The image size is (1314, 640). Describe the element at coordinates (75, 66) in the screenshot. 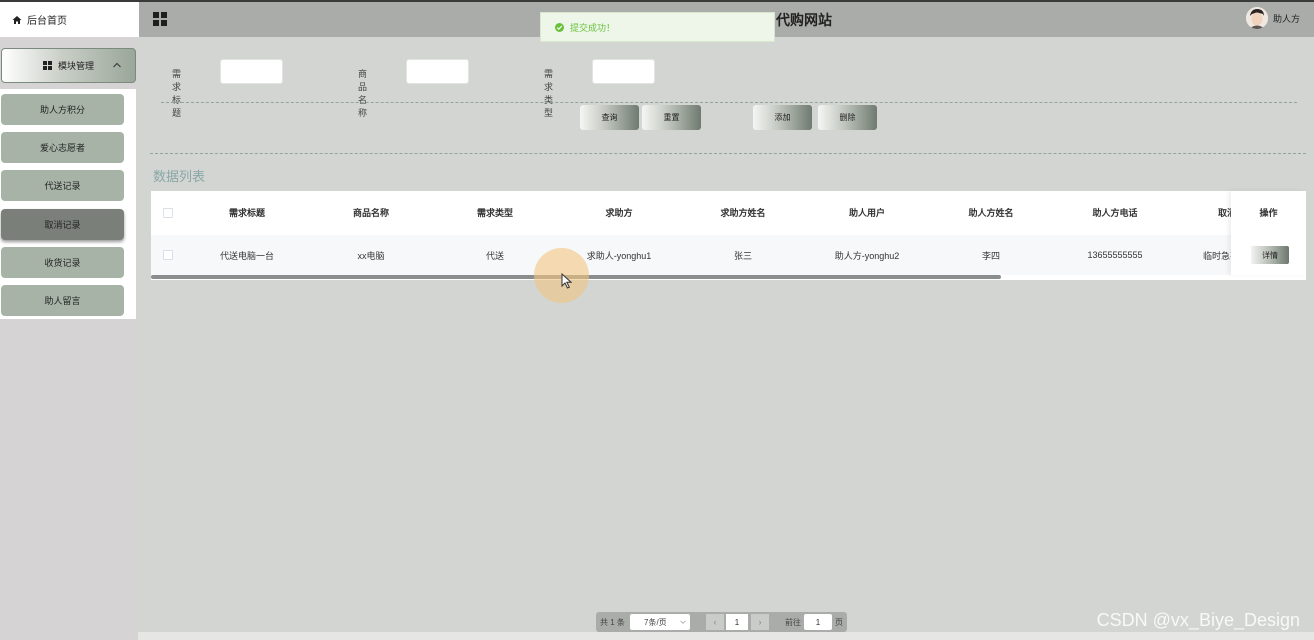

I see `menu-group-label: 模块管理` at that location.